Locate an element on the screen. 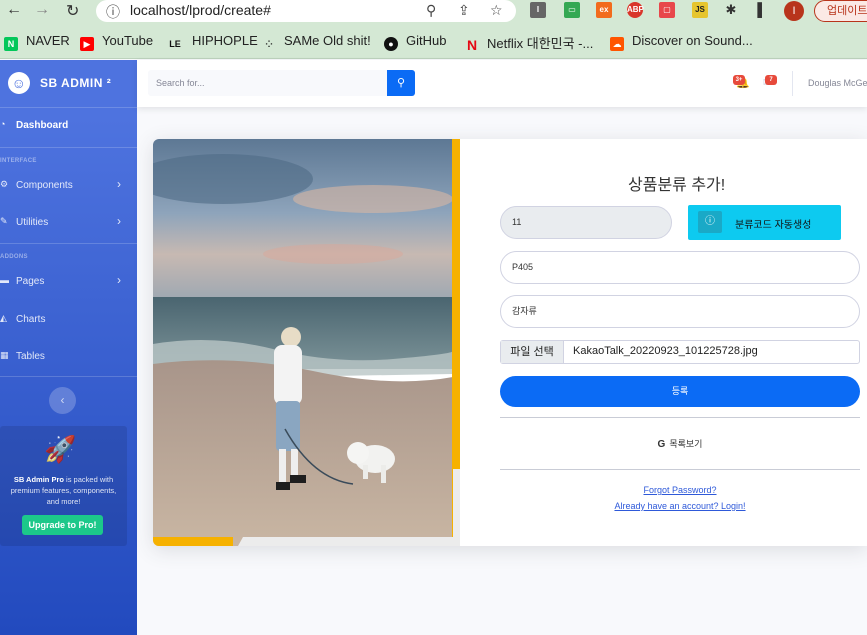  brand-text: SB ADMIN ² is located at coordinates (76, 83).